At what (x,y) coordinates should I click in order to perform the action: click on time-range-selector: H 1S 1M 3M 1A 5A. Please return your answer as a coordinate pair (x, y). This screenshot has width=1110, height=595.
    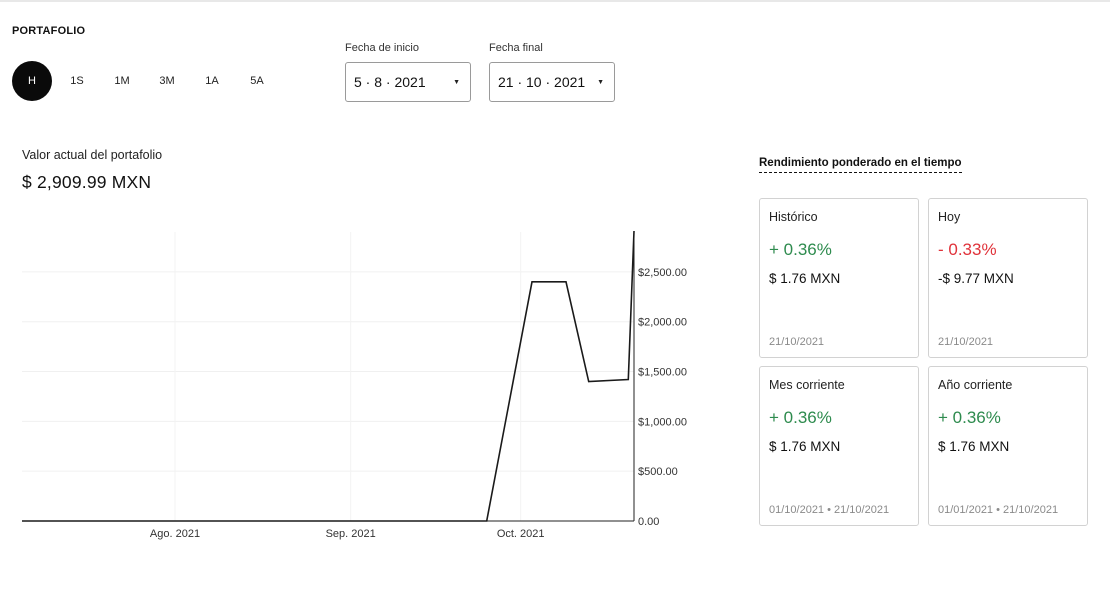
    Looking at the image, I should click on (147, 81).